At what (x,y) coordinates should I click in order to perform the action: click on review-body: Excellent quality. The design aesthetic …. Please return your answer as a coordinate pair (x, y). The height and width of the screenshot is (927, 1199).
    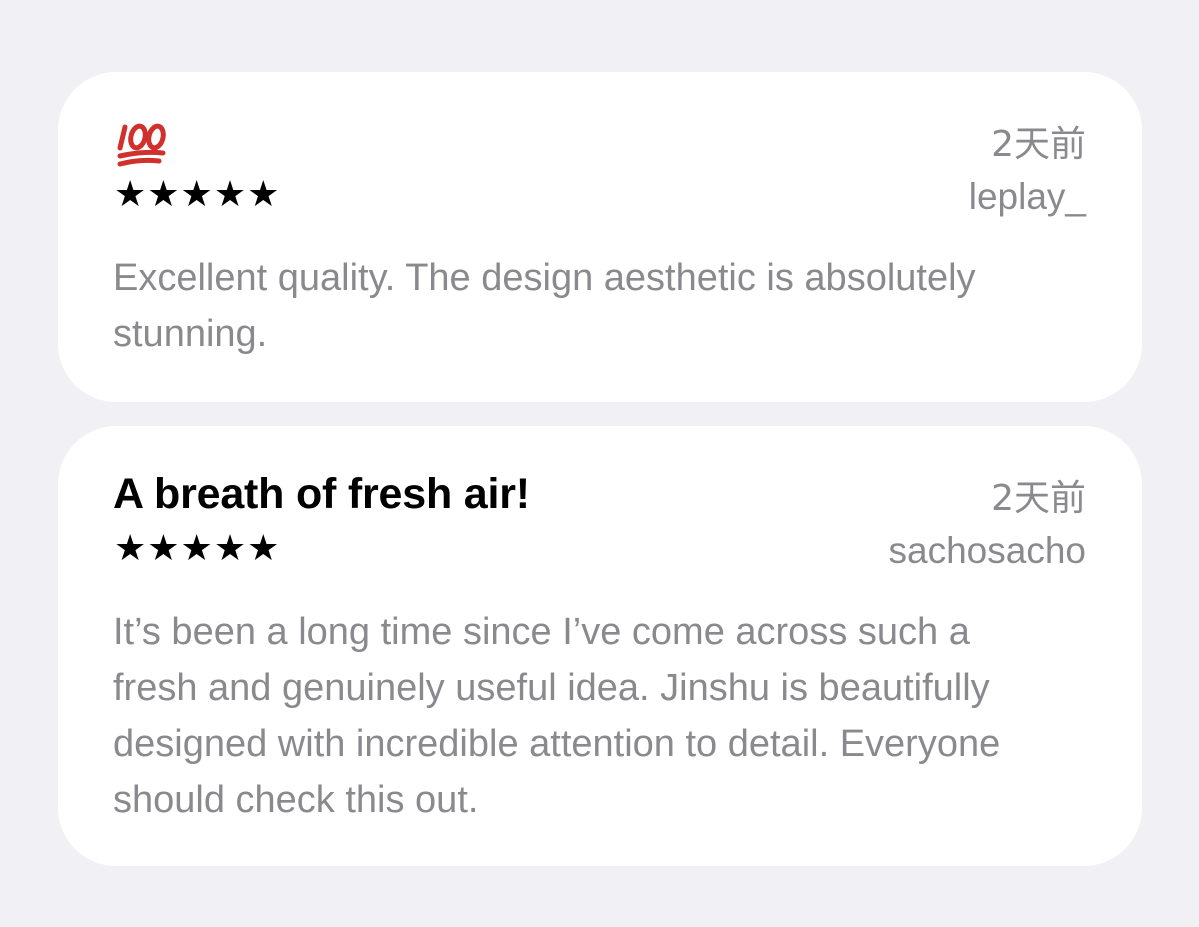
    Looking at the image, I should click on (544, 306).